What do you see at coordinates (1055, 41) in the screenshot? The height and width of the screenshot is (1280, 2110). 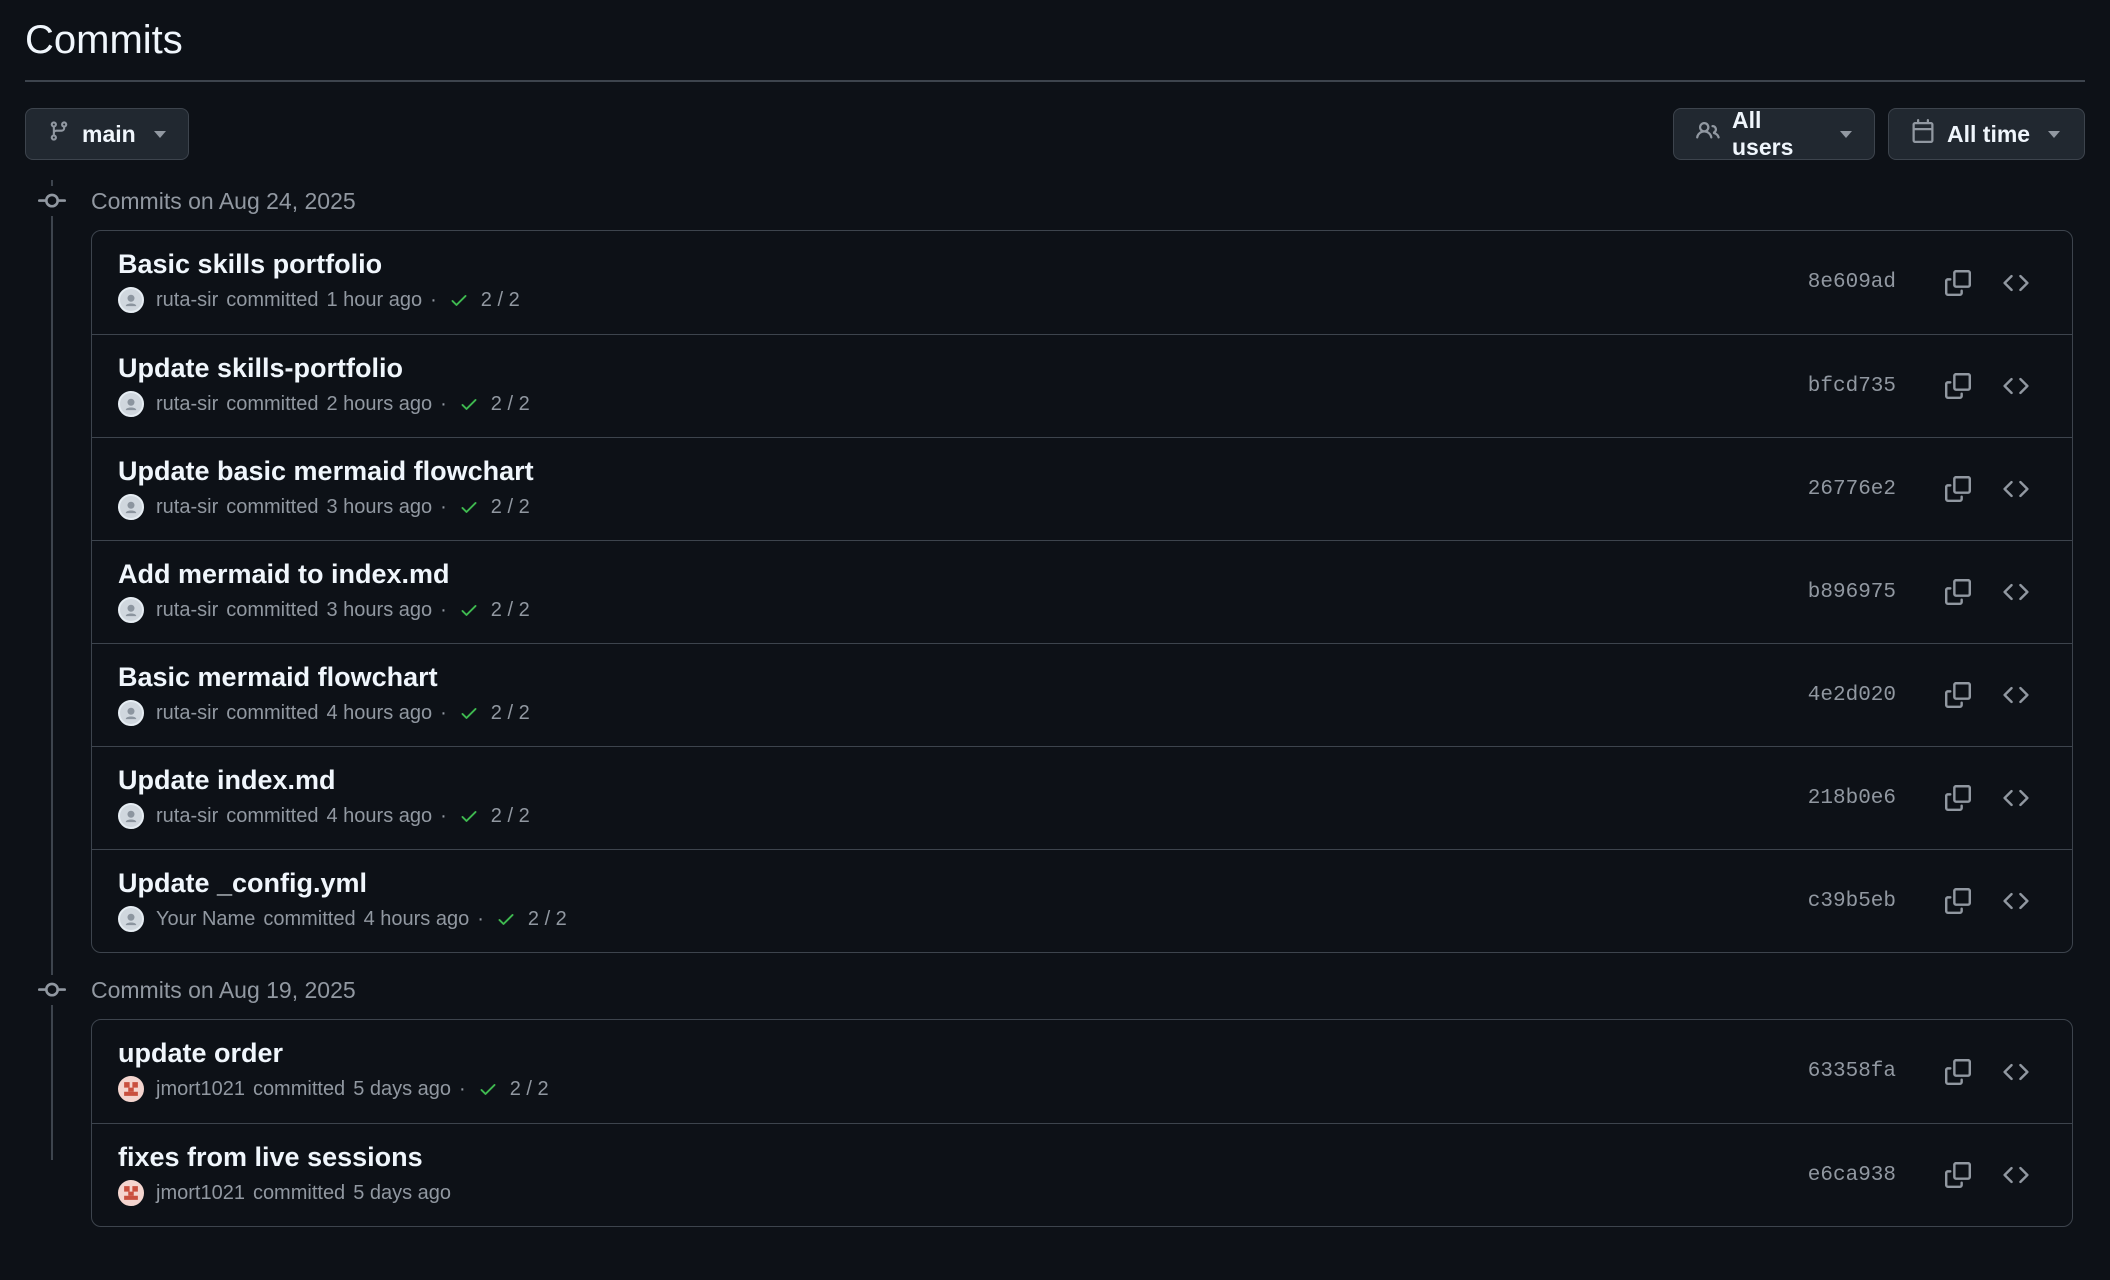 I see `page-title: Commits` at bounding box center [1055, 41].